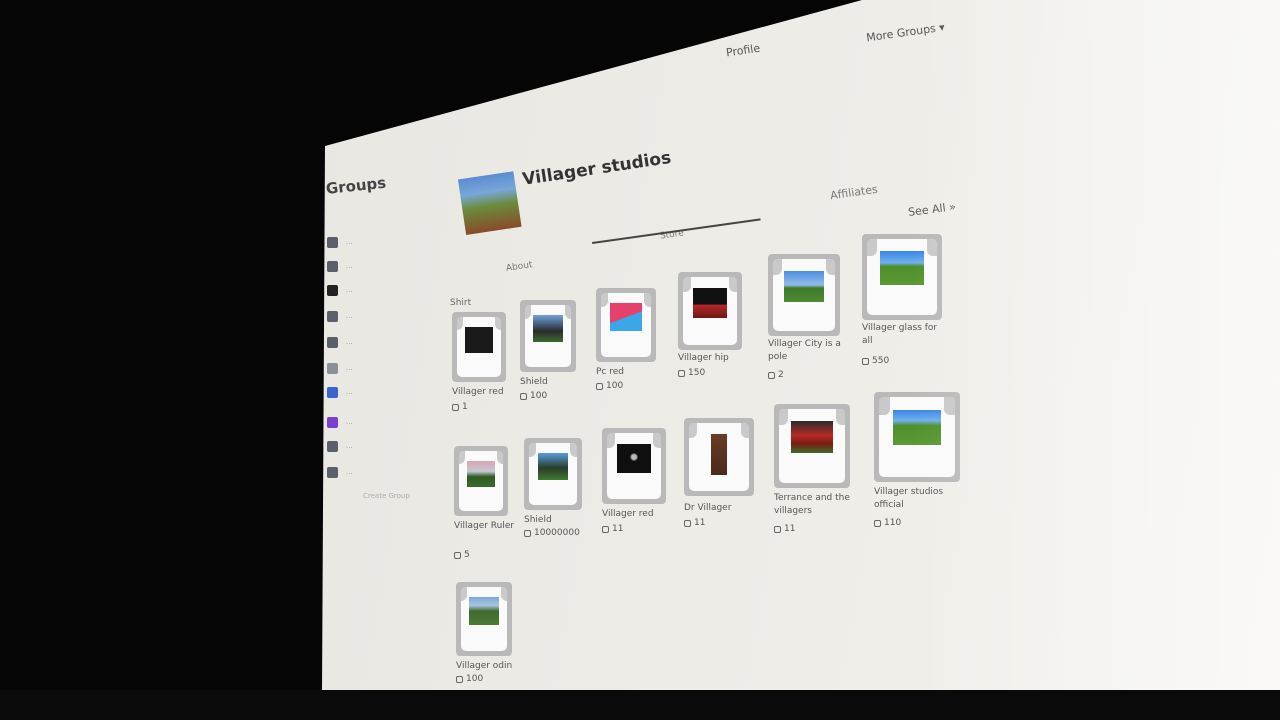  I want to click on tab-about: About, so click(519, 267).